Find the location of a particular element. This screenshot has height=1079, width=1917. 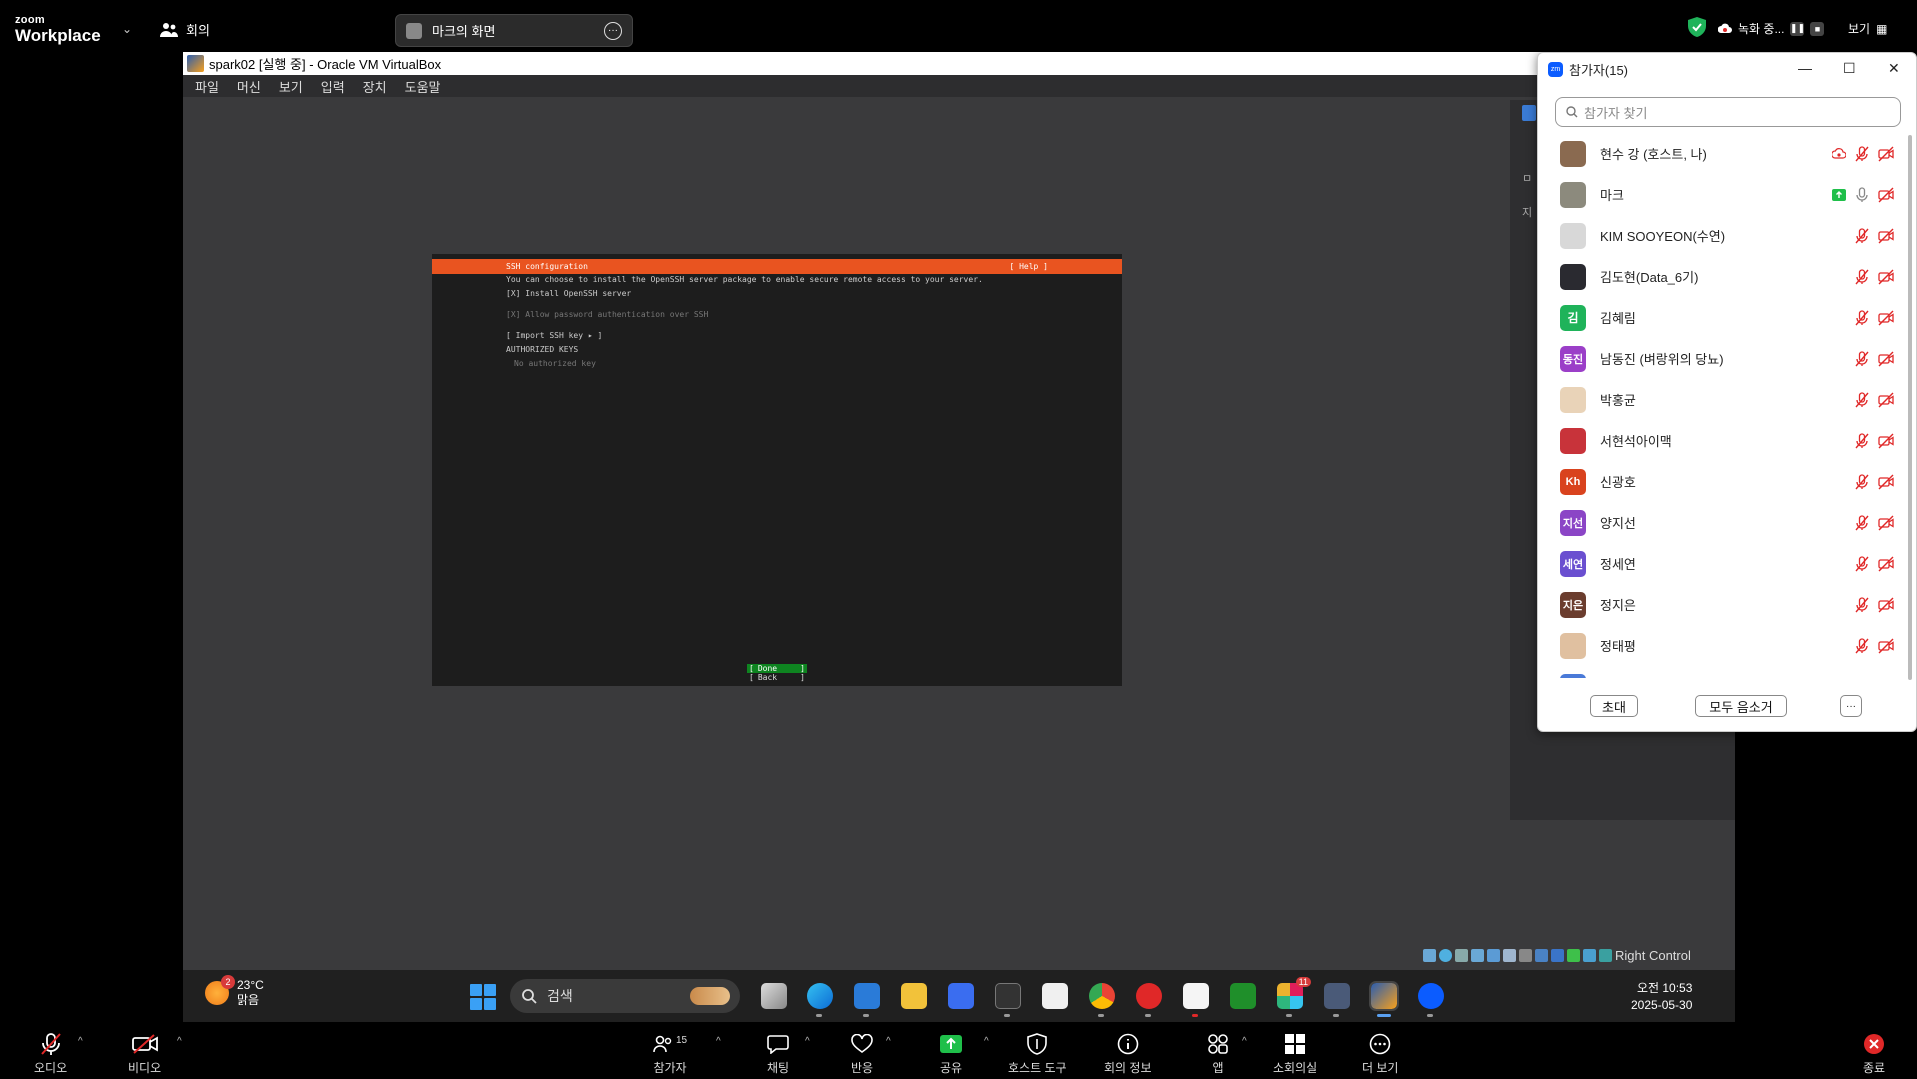

maximize-icon: ☐ is located at coordinates (1849, 68).